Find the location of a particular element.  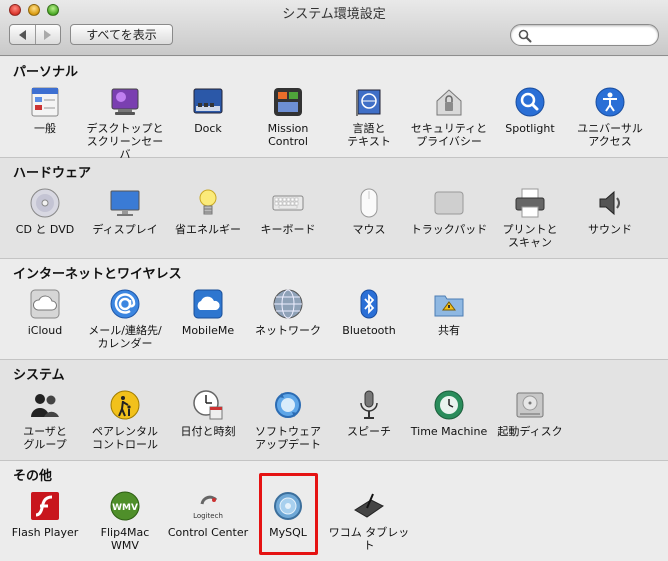

section-title: その他 is located at coordinates (33, 476).